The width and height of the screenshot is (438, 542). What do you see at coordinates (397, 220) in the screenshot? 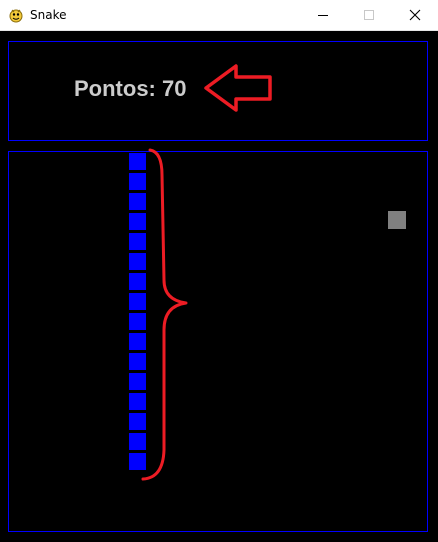
I see `food-pellet` at bounding box center [397, 220].